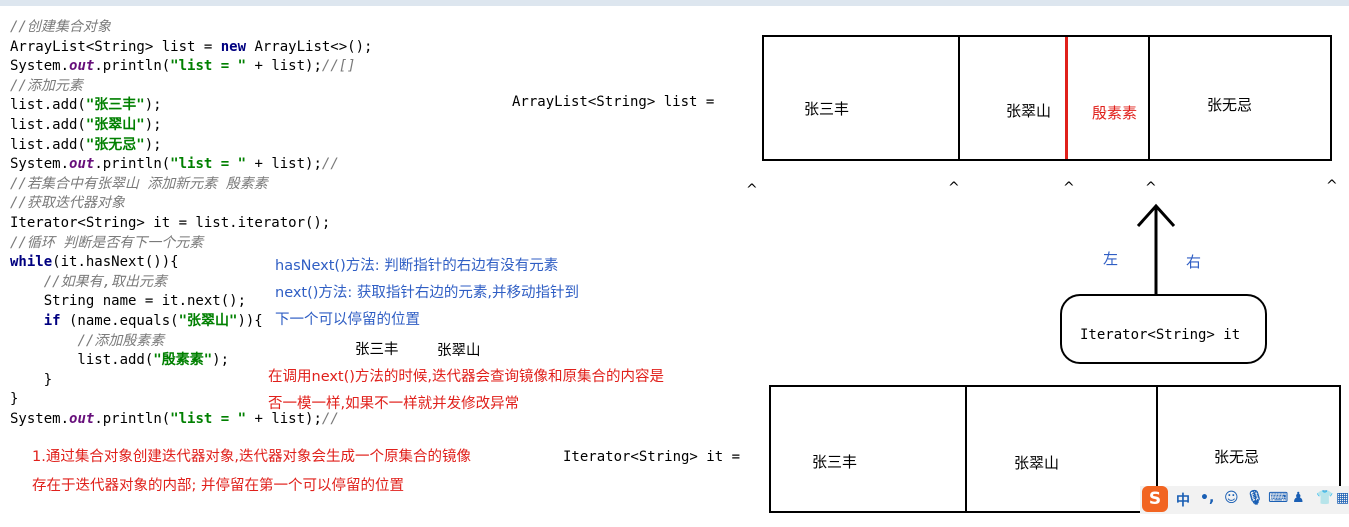 The height and width of the screenshot is (527, 1349). What do you see at coordinates (191, 106) in the screenshot?
I see `code-line: list.add("张三丰");` at bounding box center [191, 106].